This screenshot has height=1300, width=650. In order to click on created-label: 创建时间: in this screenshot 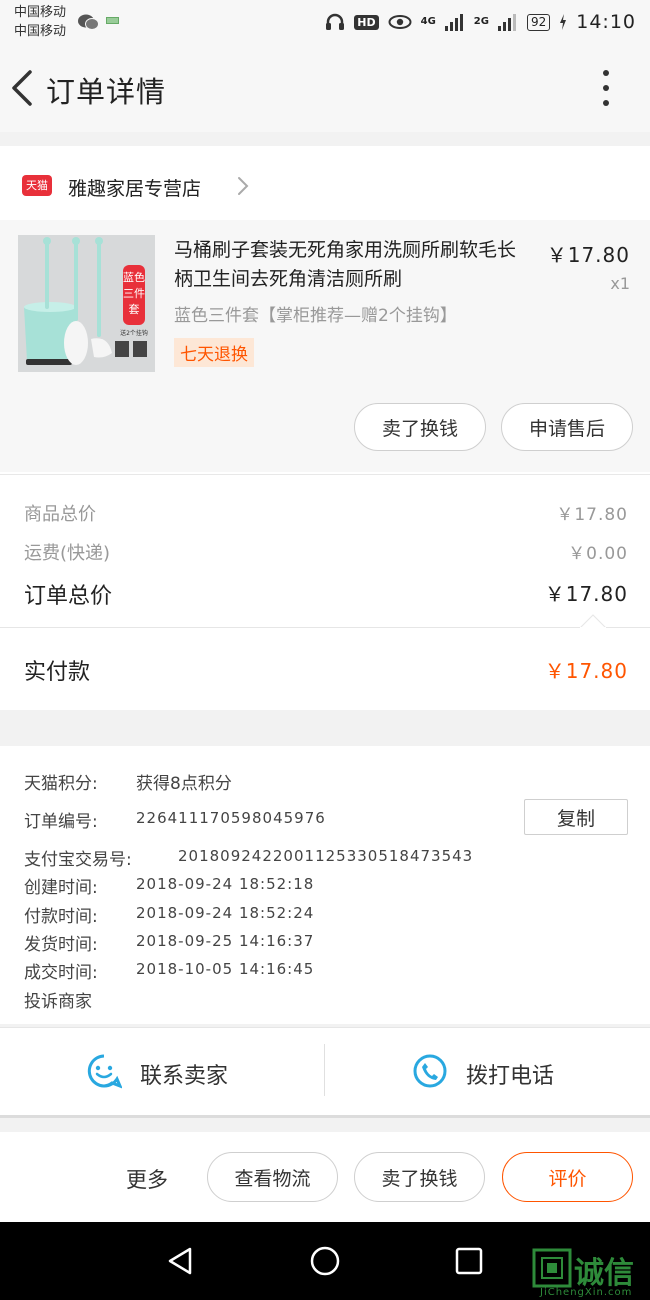, I will do `click(61, 888)`.